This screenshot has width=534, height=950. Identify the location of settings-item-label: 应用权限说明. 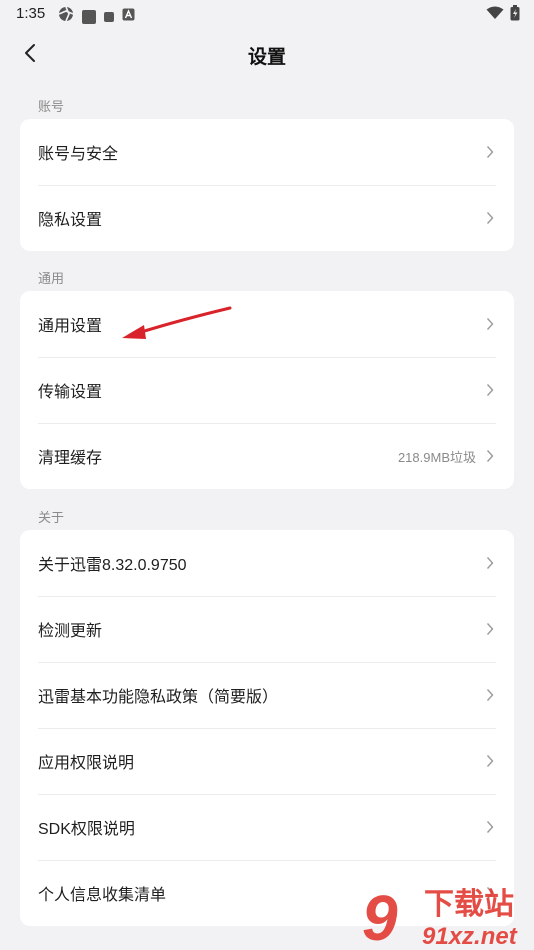
(86, 763).